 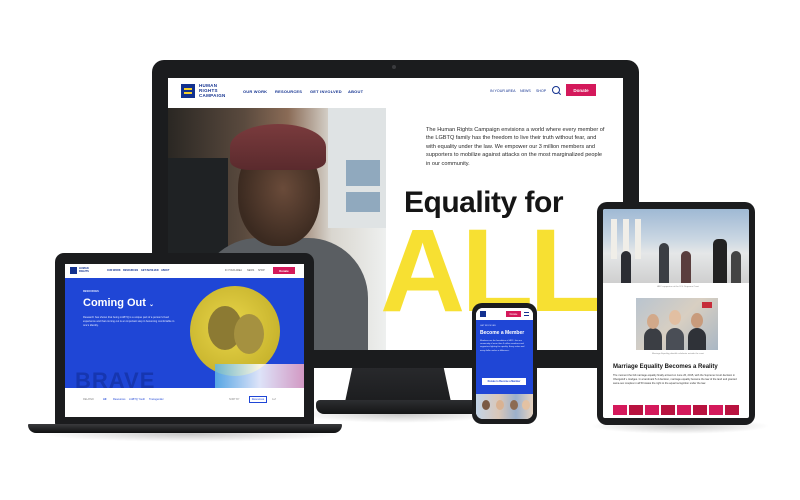 I want to click on monitor-stand-base, so click(x=398, y=407).